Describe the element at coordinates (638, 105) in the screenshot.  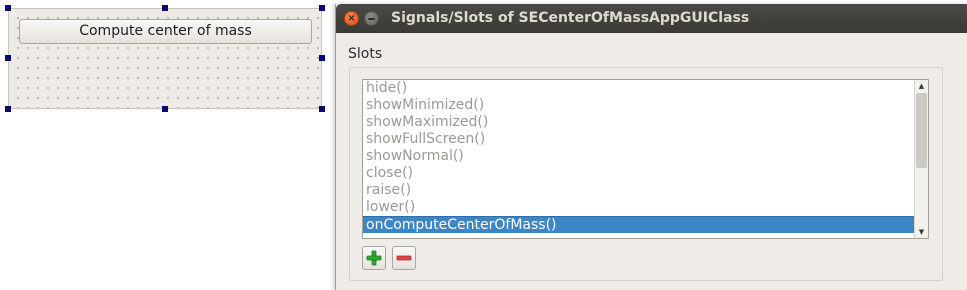
I see `slot-list-item: showMinimized()` at that location.